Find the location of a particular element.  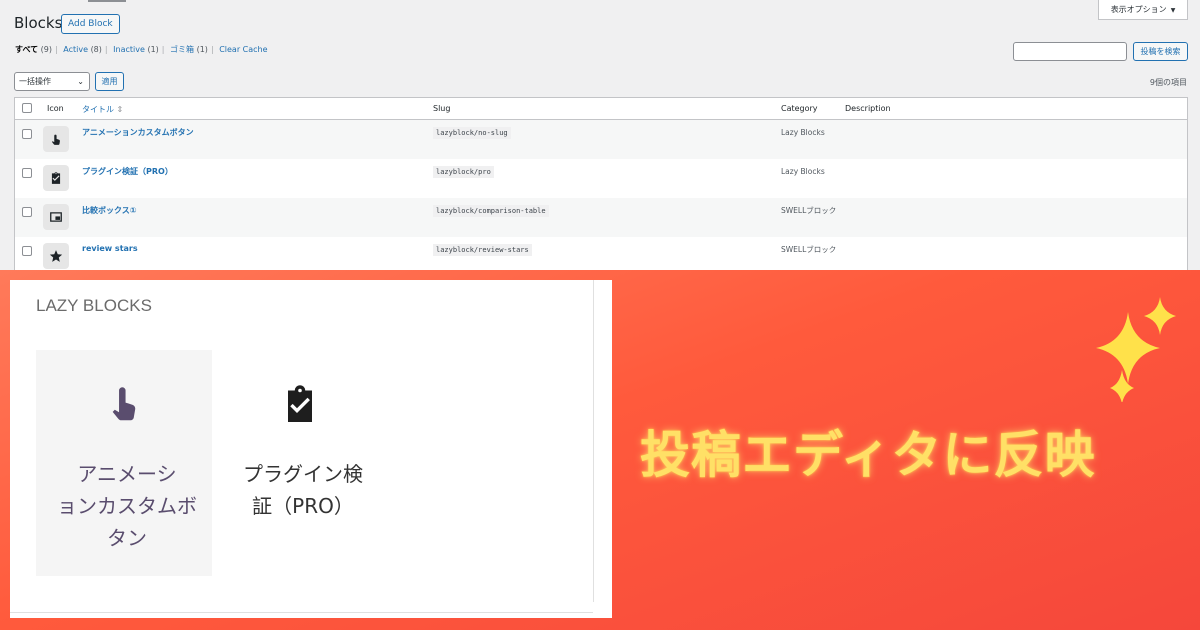

table-header: Icon タイトル ⇕ Slug Category Description is located at coordinates (601, 109).